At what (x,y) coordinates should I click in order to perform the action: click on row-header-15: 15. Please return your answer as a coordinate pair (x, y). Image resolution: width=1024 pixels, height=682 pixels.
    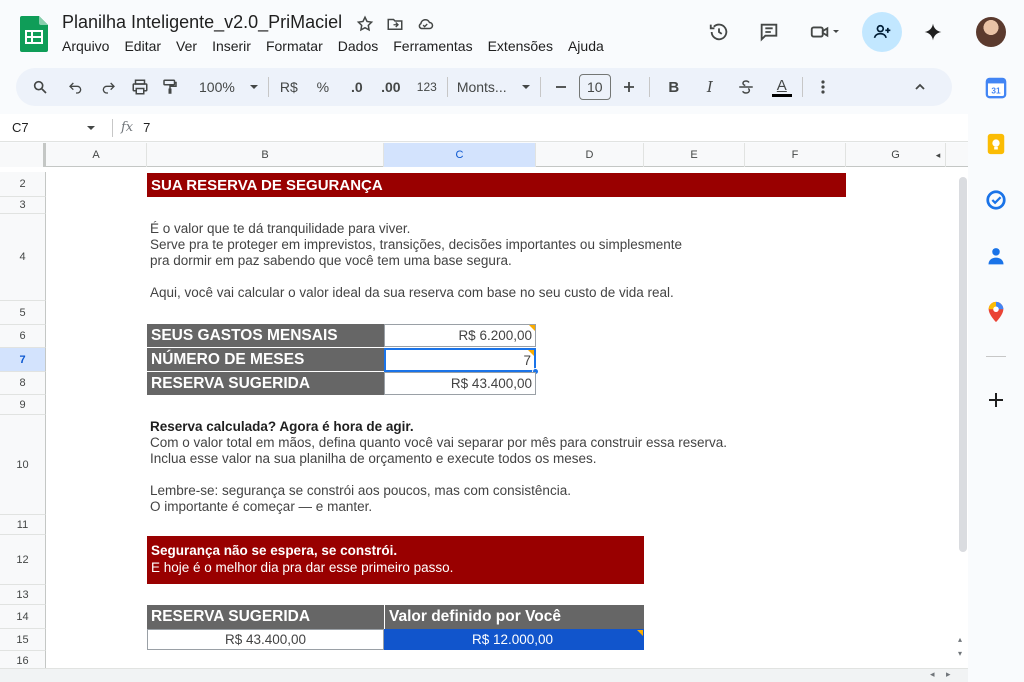
    Looking at the image, I should click on (23, 640).